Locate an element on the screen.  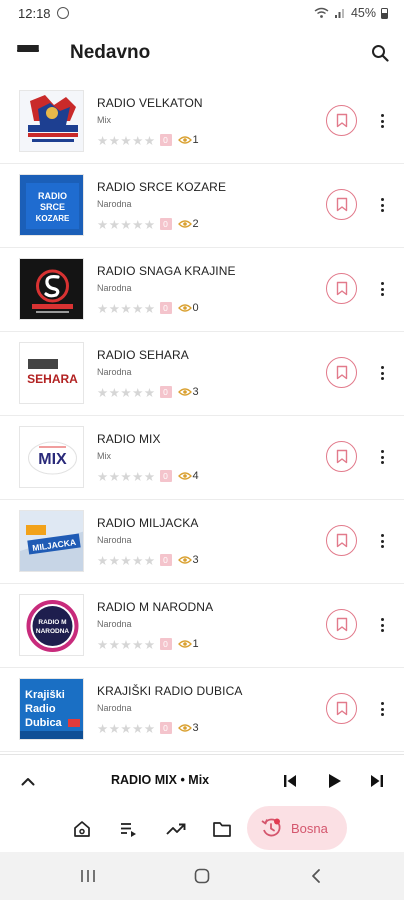
system-navigation-bar is located at coordinates (202, 876).